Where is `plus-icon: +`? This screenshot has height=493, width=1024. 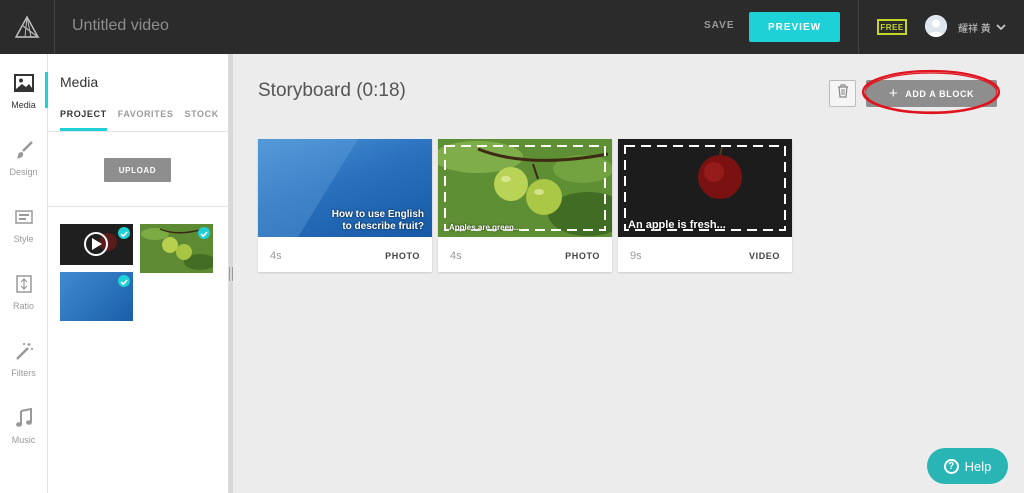
plus-icon: + is located at coordinates (893, 93).